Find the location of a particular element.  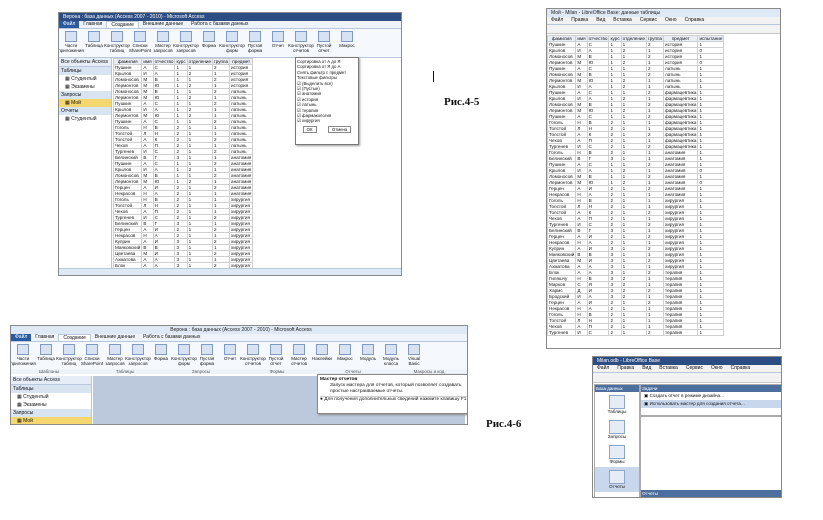

column-header: фамилия is located at coordinates (562, 38).